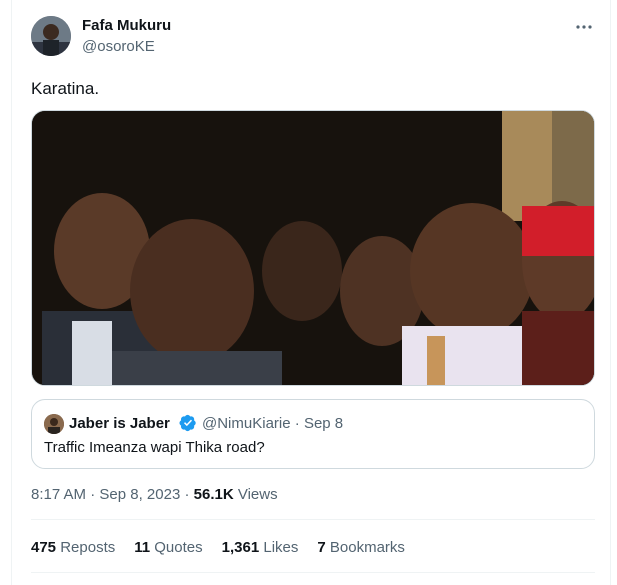  Describe the element at coordinates (119, 423) in the screenshot. I see `quoted-author-name: Jaber is Jaber` at that location.